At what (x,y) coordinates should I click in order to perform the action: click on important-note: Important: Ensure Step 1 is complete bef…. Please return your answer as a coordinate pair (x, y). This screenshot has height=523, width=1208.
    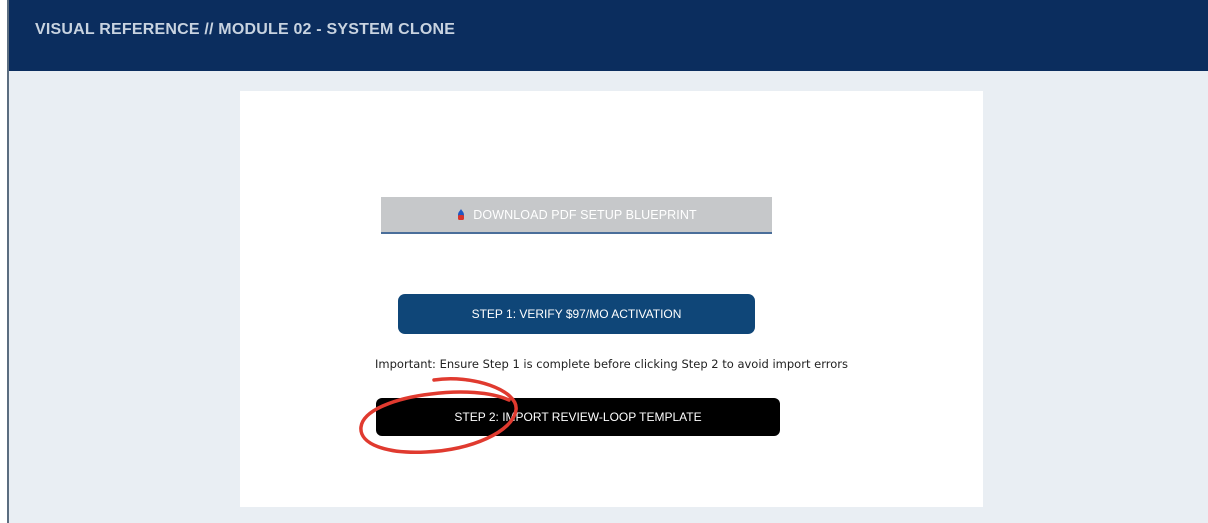
    Looking at the image, I should click on (611, 364).